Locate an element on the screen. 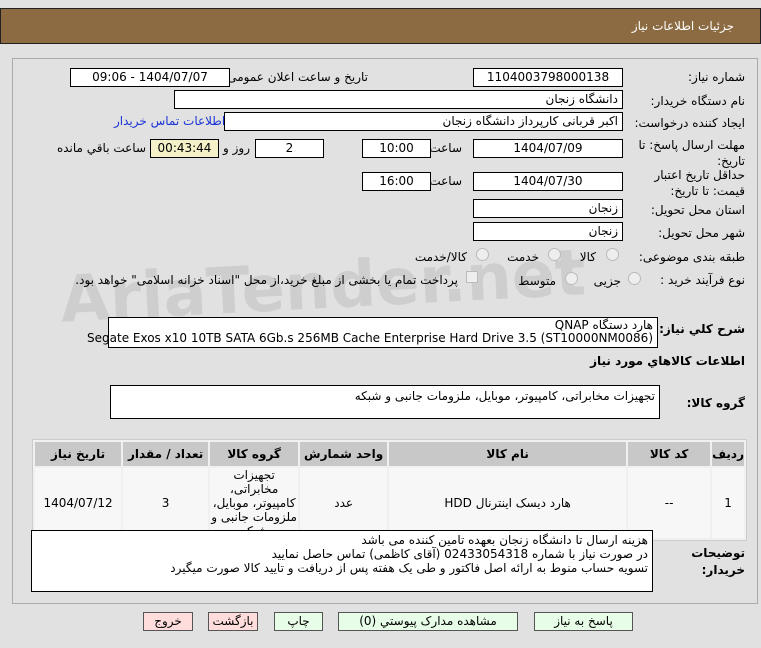  cell-qty: 3 is located at coordinates (166, 503).